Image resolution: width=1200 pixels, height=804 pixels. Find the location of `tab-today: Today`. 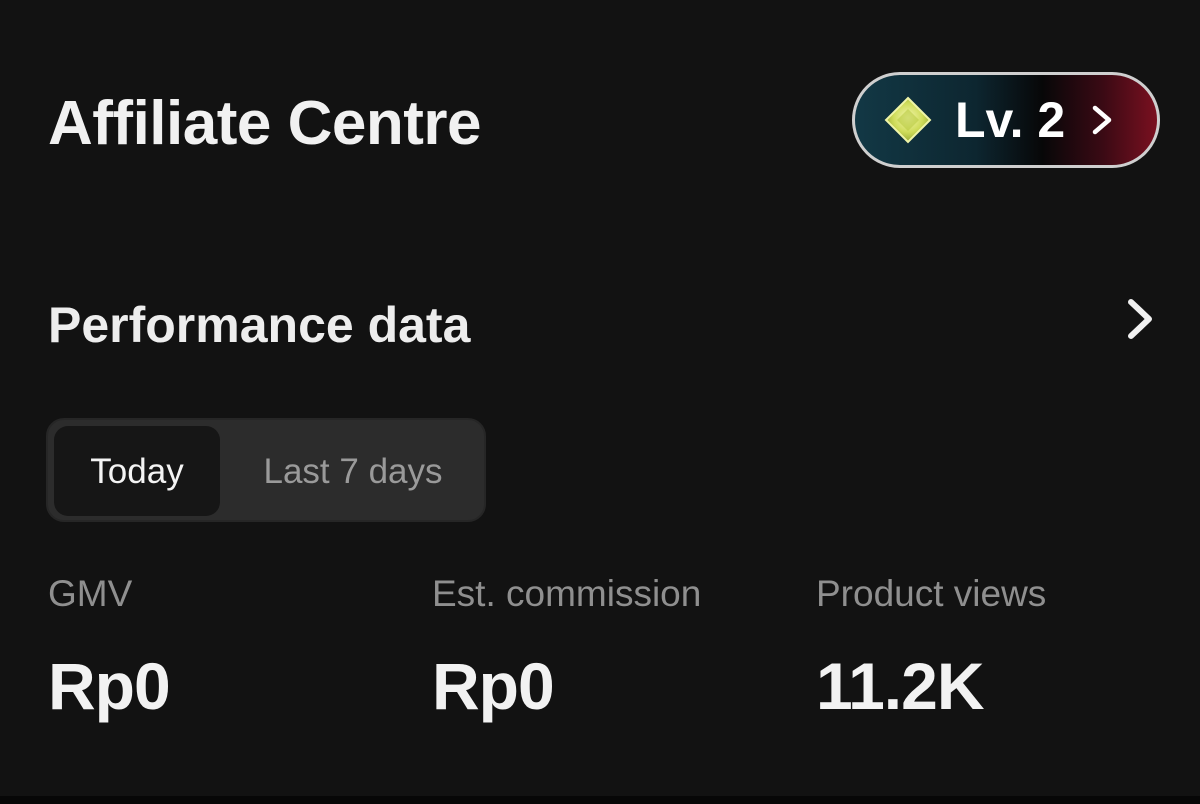

tab-today: Today is located at coordinates (137, 471).